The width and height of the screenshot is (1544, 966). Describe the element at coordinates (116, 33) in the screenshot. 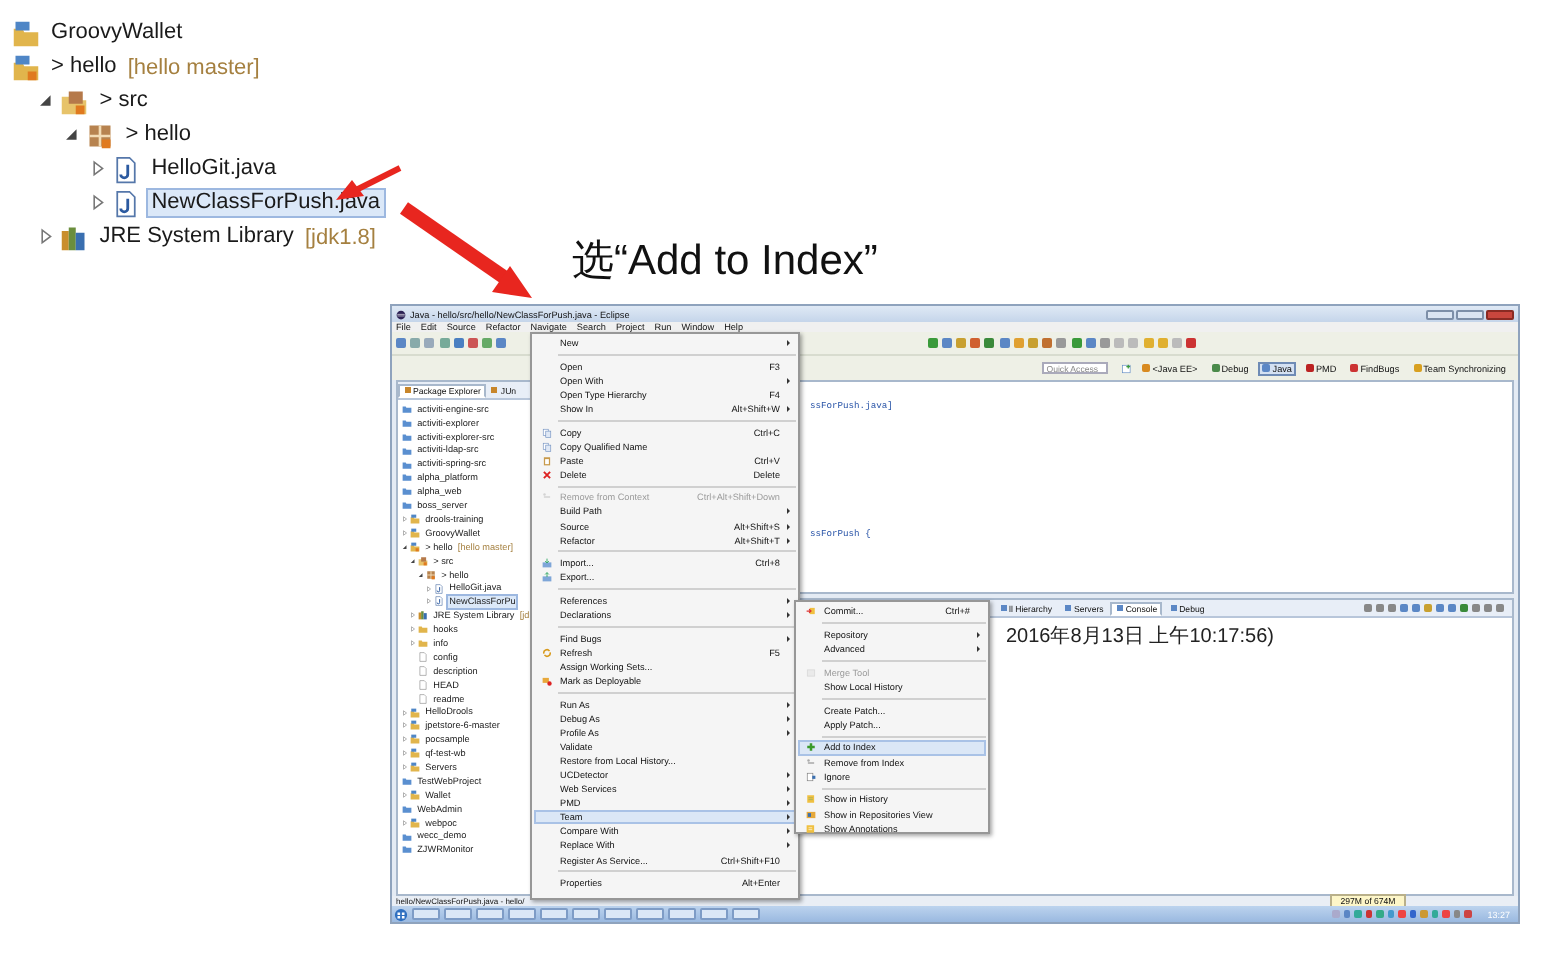

I see `tree-item: GroovyWallet` at that location.